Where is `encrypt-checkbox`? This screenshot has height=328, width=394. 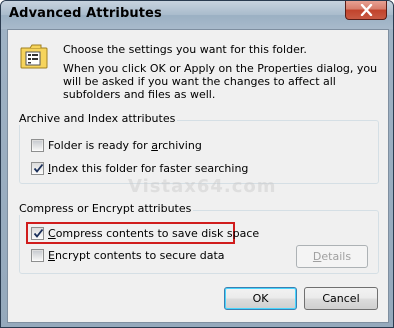
encrypt-checkbox is located at coordinates (37, 255).